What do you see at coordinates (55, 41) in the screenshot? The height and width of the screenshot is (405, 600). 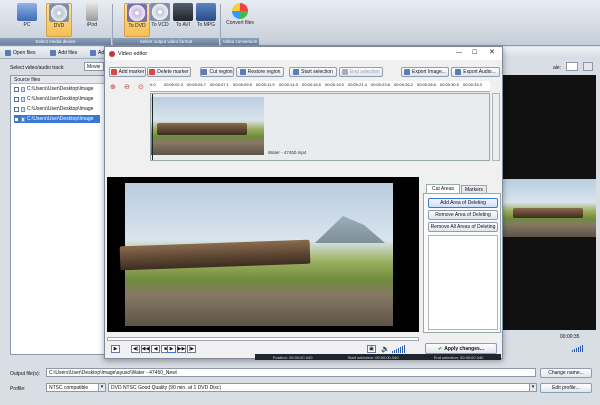 I see `group-select-media-device: Select media device` at bounding box center [55, 41].